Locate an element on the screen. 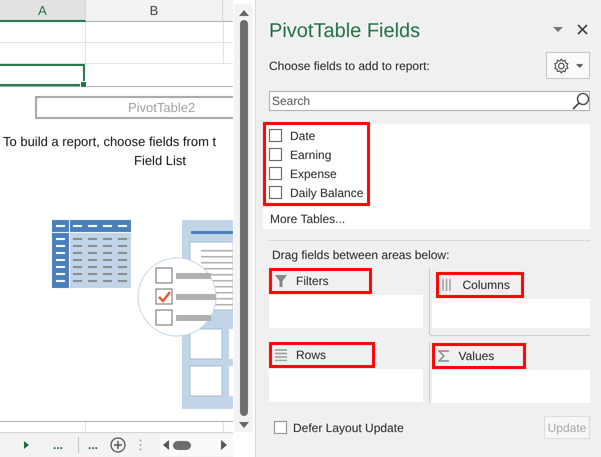  filter-icon is located at coordinates (281, 281).